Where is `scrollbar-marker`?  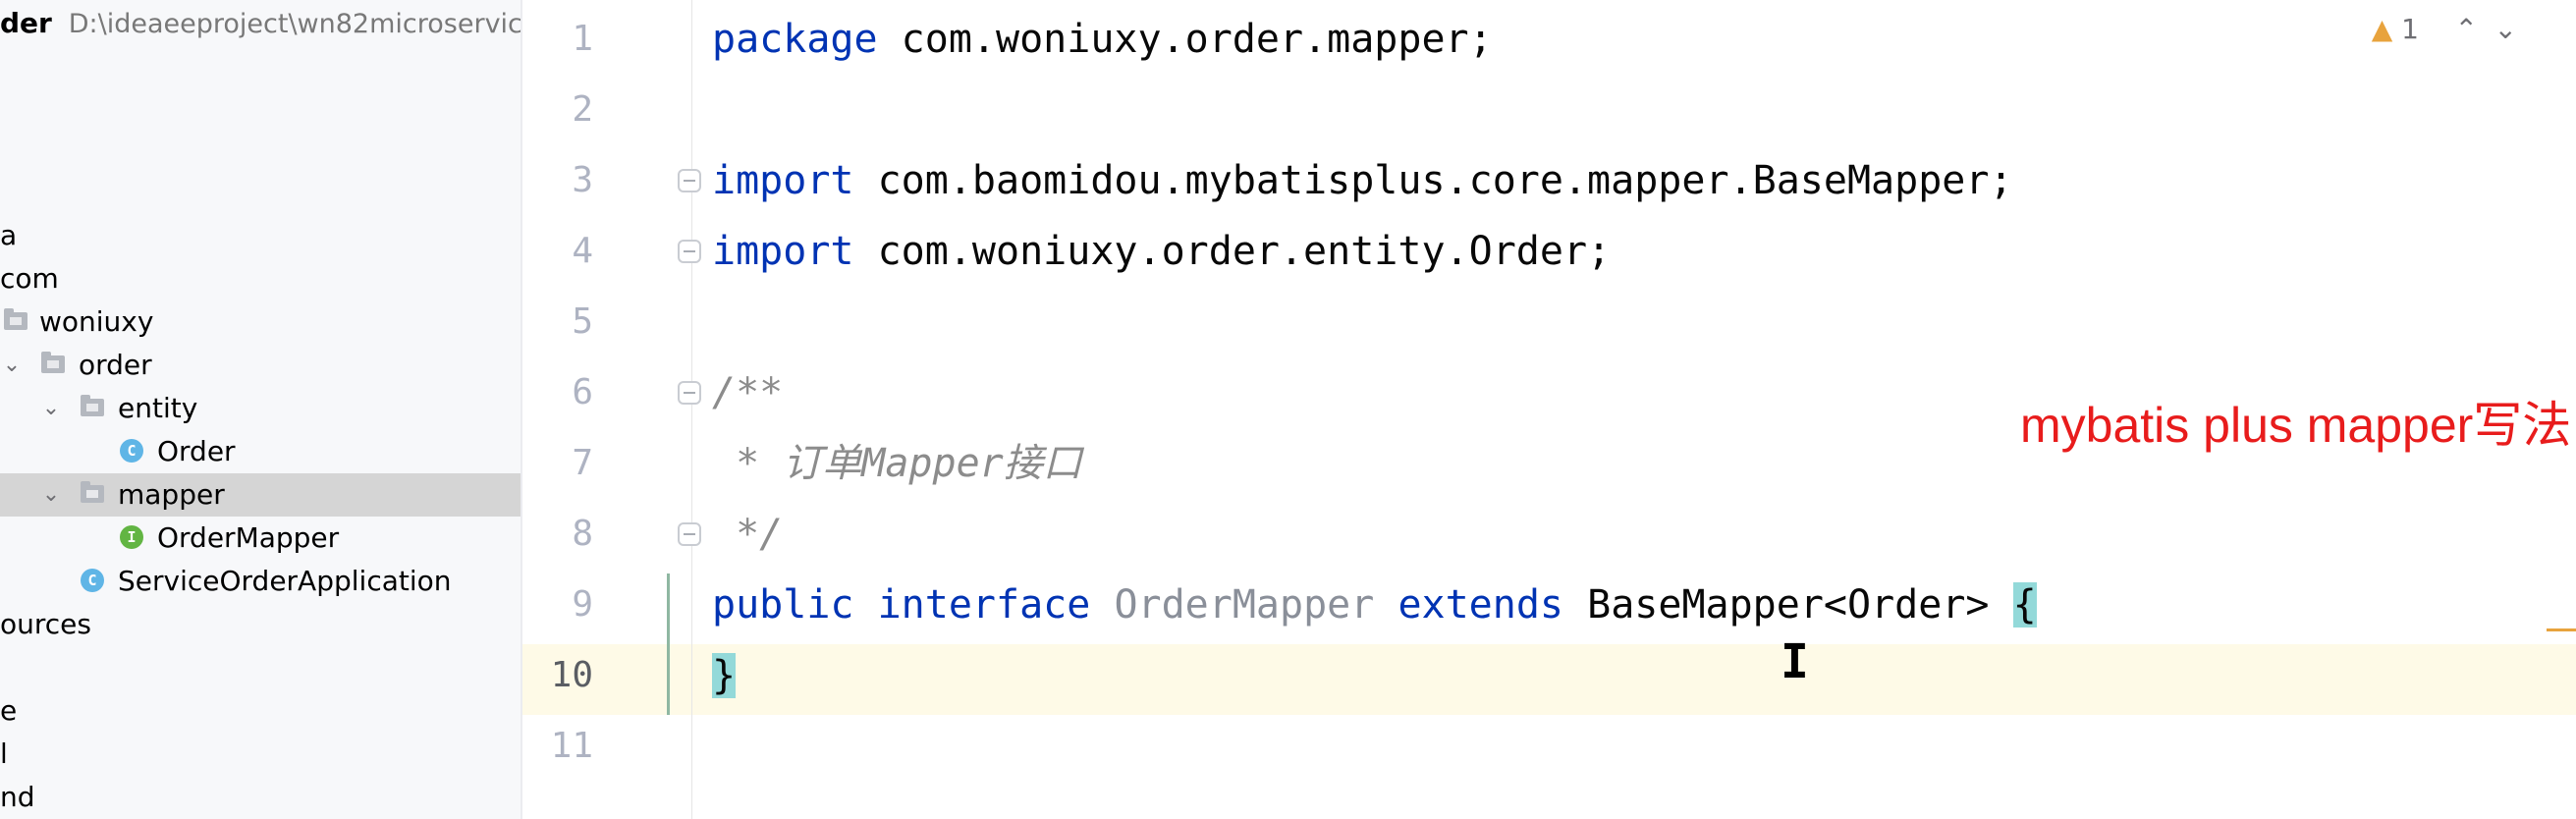
scrollbar-marker is located at coordinates (2562, 629).